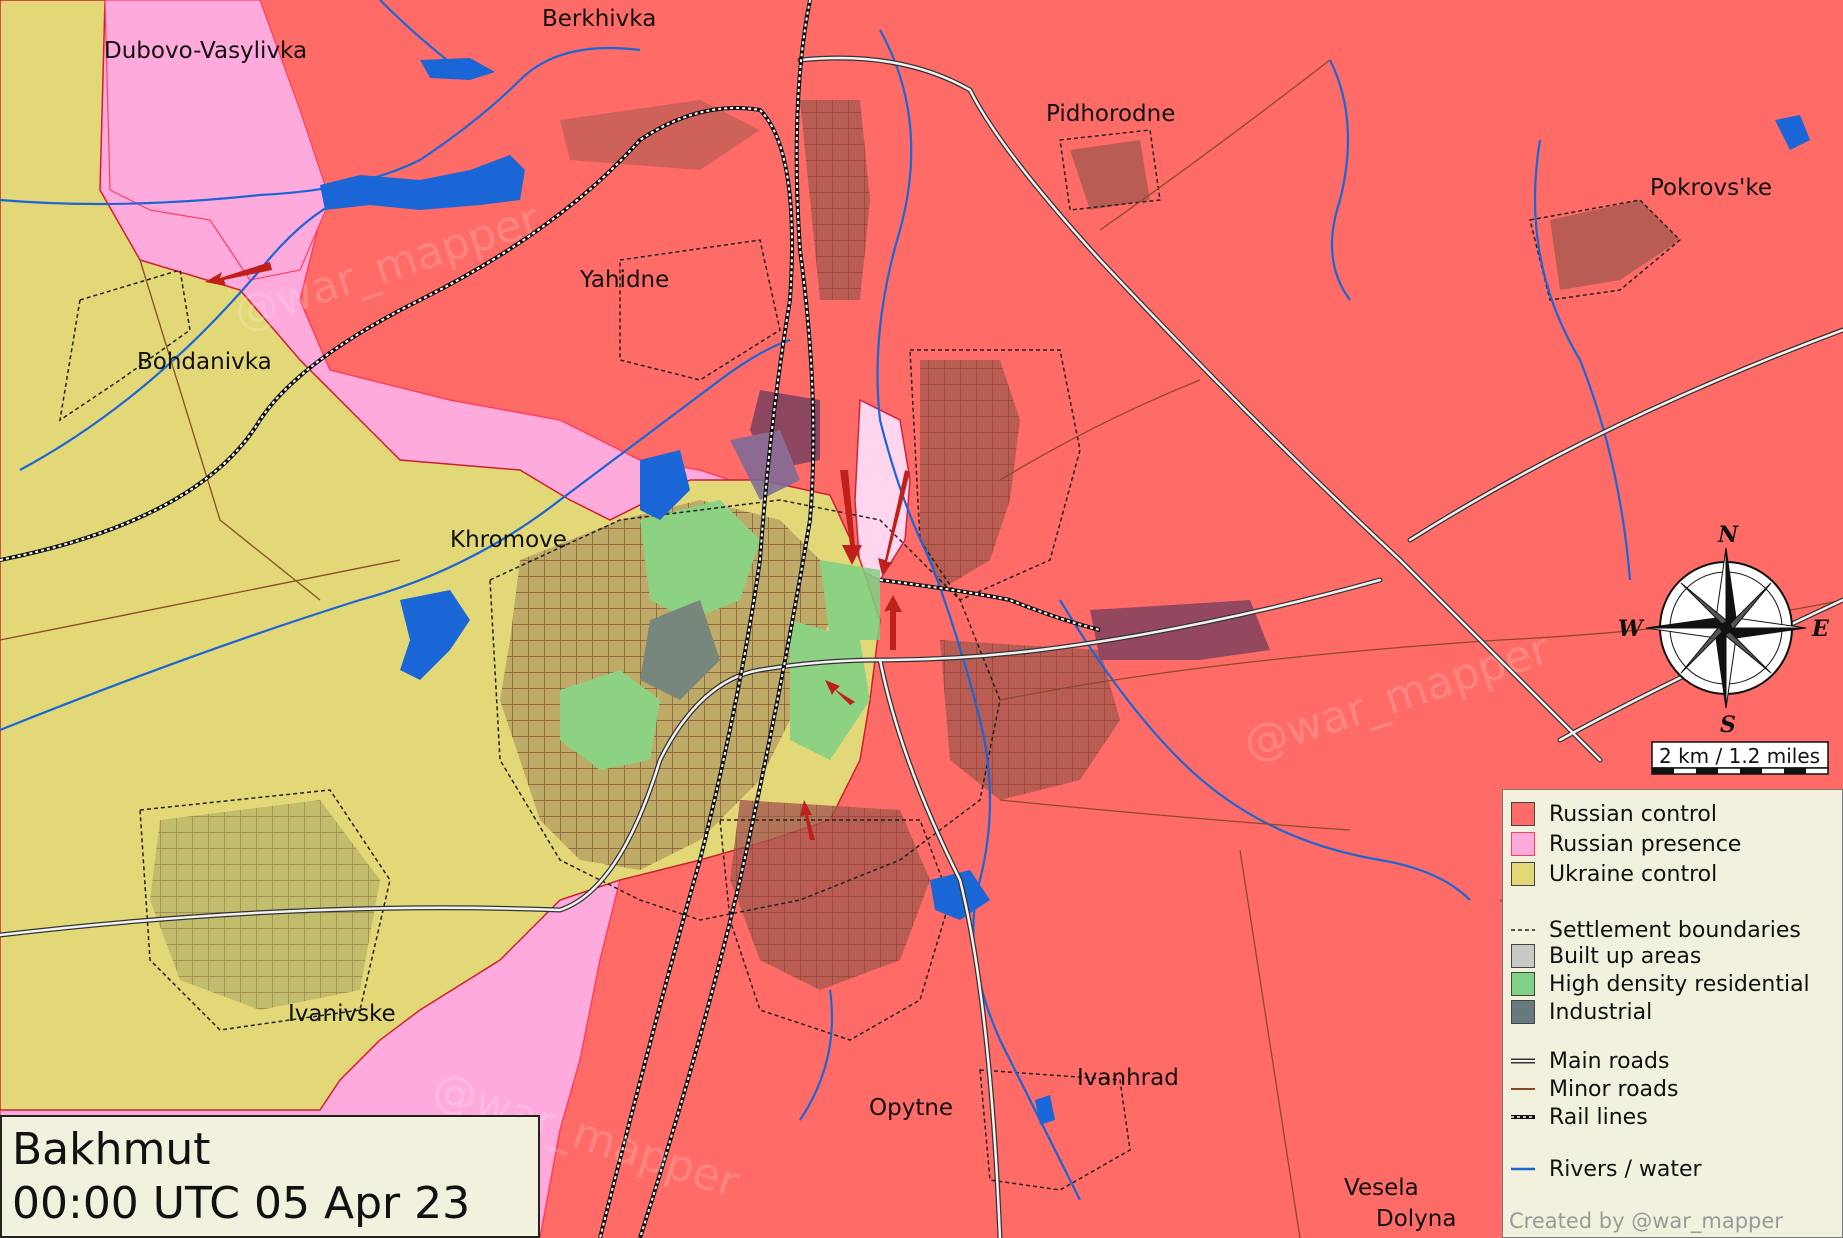  What do you see at coordinates (1728, 535) in the screenshot?
I see `compass-n: N` at bounding box center [1728, 535].